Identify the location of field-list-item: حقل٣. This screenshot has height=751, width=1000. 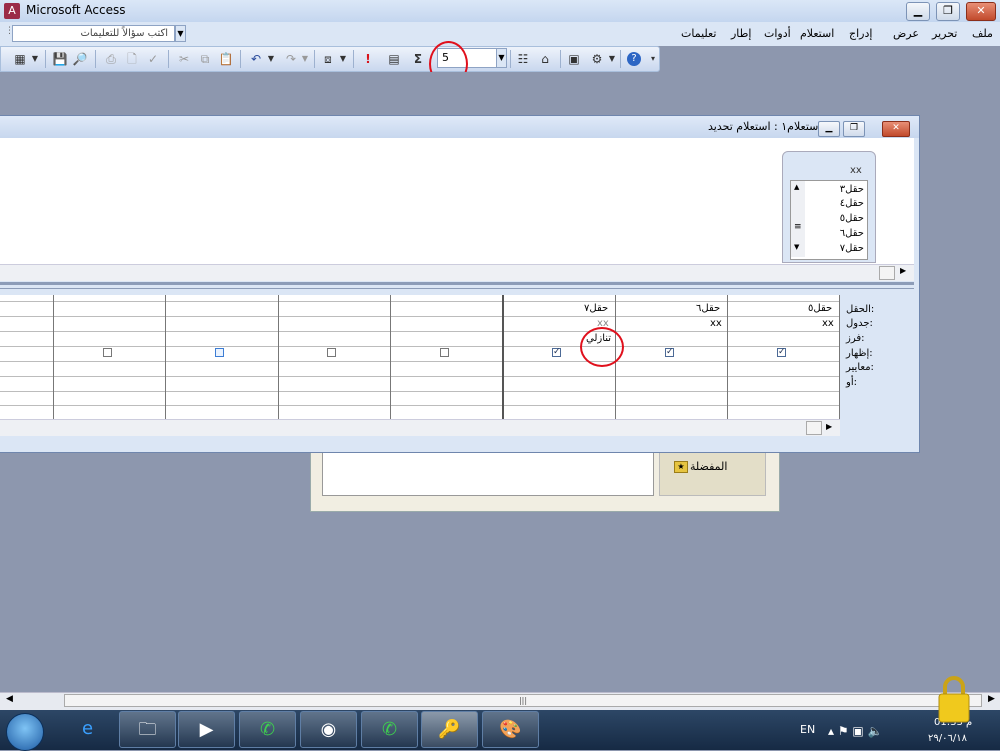
(852, 189).